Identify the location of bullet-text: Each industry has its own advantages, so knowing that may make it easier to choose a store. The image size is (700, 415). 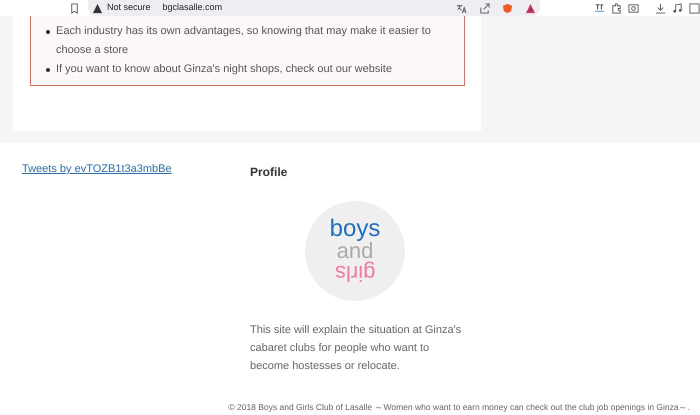
(244, 41).